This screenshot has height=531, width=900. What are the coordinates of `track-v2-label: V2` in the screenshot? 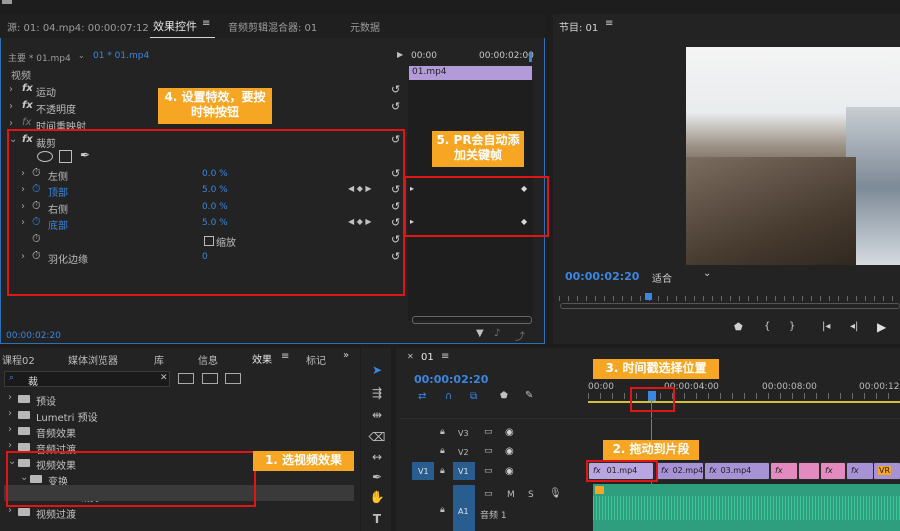 It's located at (463, 452).